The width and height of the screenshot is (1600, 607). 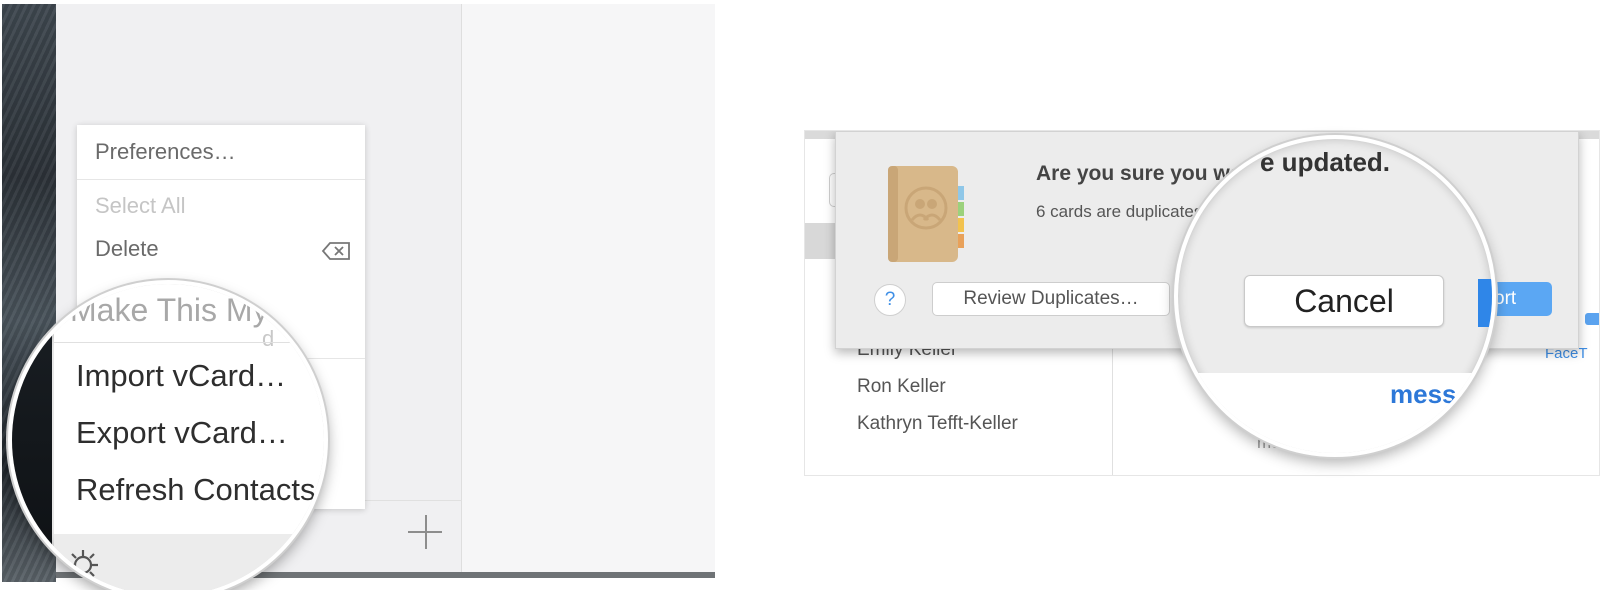 I want to click on dialog-title-magnified: e updated., so click(x=1325, y=162).